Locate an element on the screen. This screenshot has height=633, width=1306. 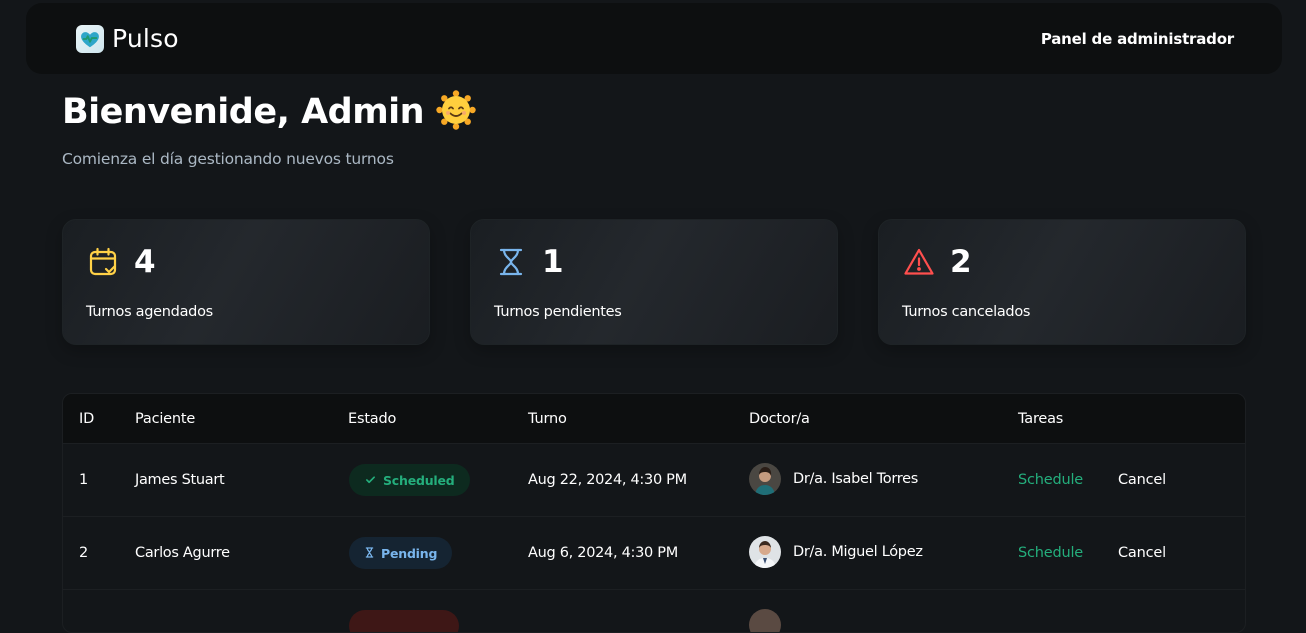
doctor-cell: Dr/a. Miguel López is located at coordinates (836, 552).